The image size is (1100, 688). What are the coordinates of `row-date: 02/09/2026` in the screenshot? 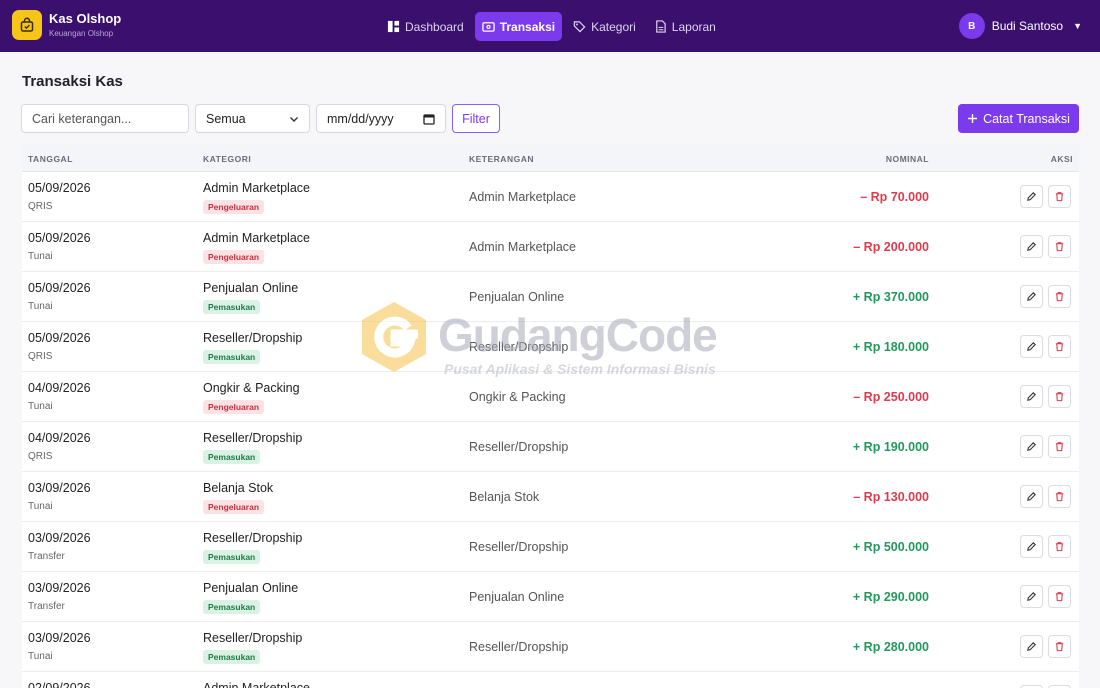 It's located at (59, 684).